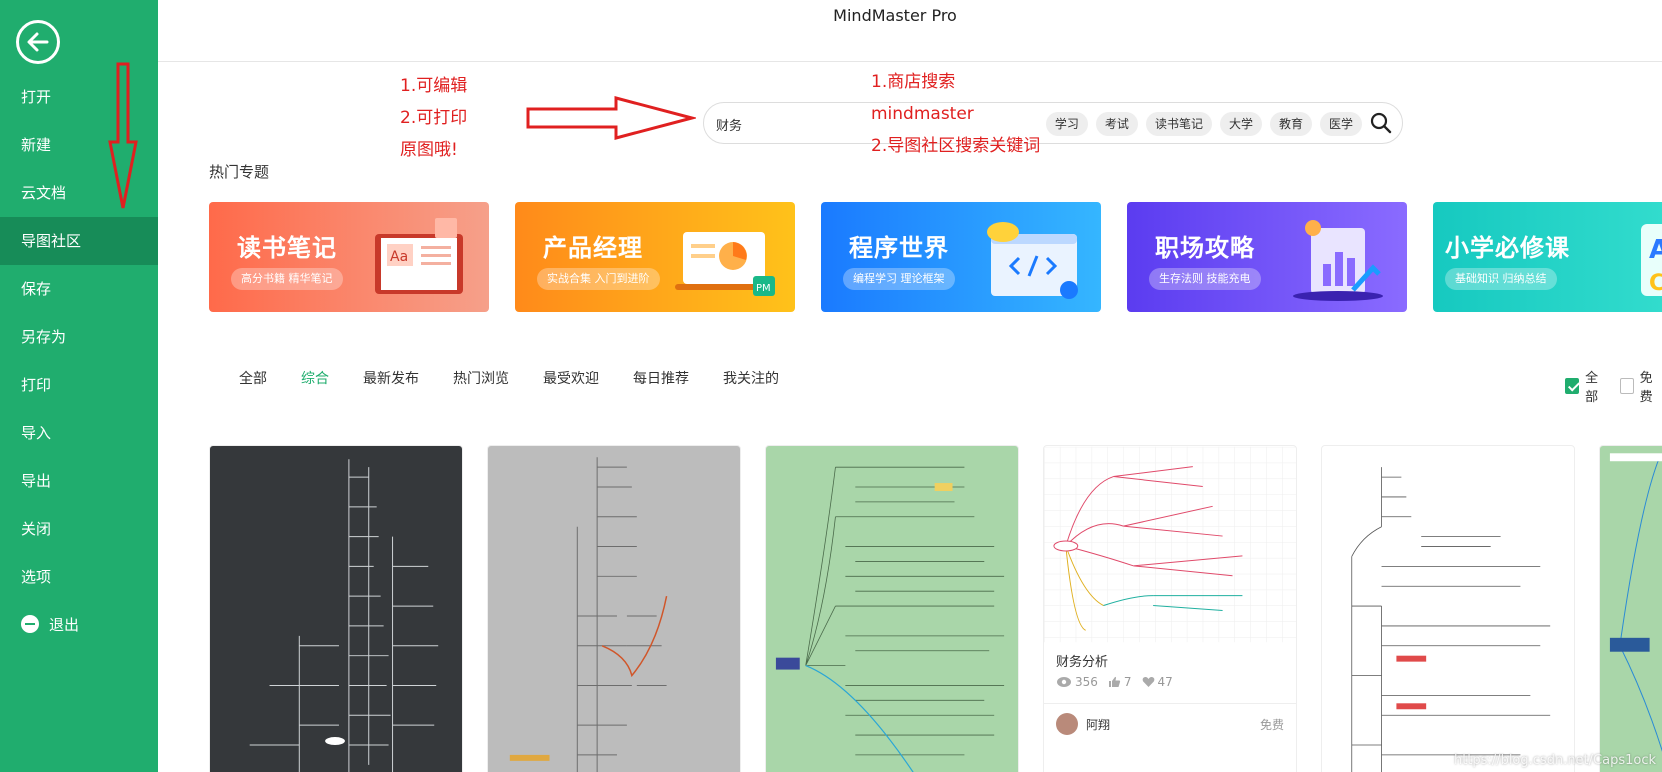 Image resolution: width=1662 pixels, height=772 pixels. What do you see at coordinates (1554, 760) in the screenshot?
I see `watermark: https://blog.csdn.net/Caps1ock` at bounding box center [1554, 760].